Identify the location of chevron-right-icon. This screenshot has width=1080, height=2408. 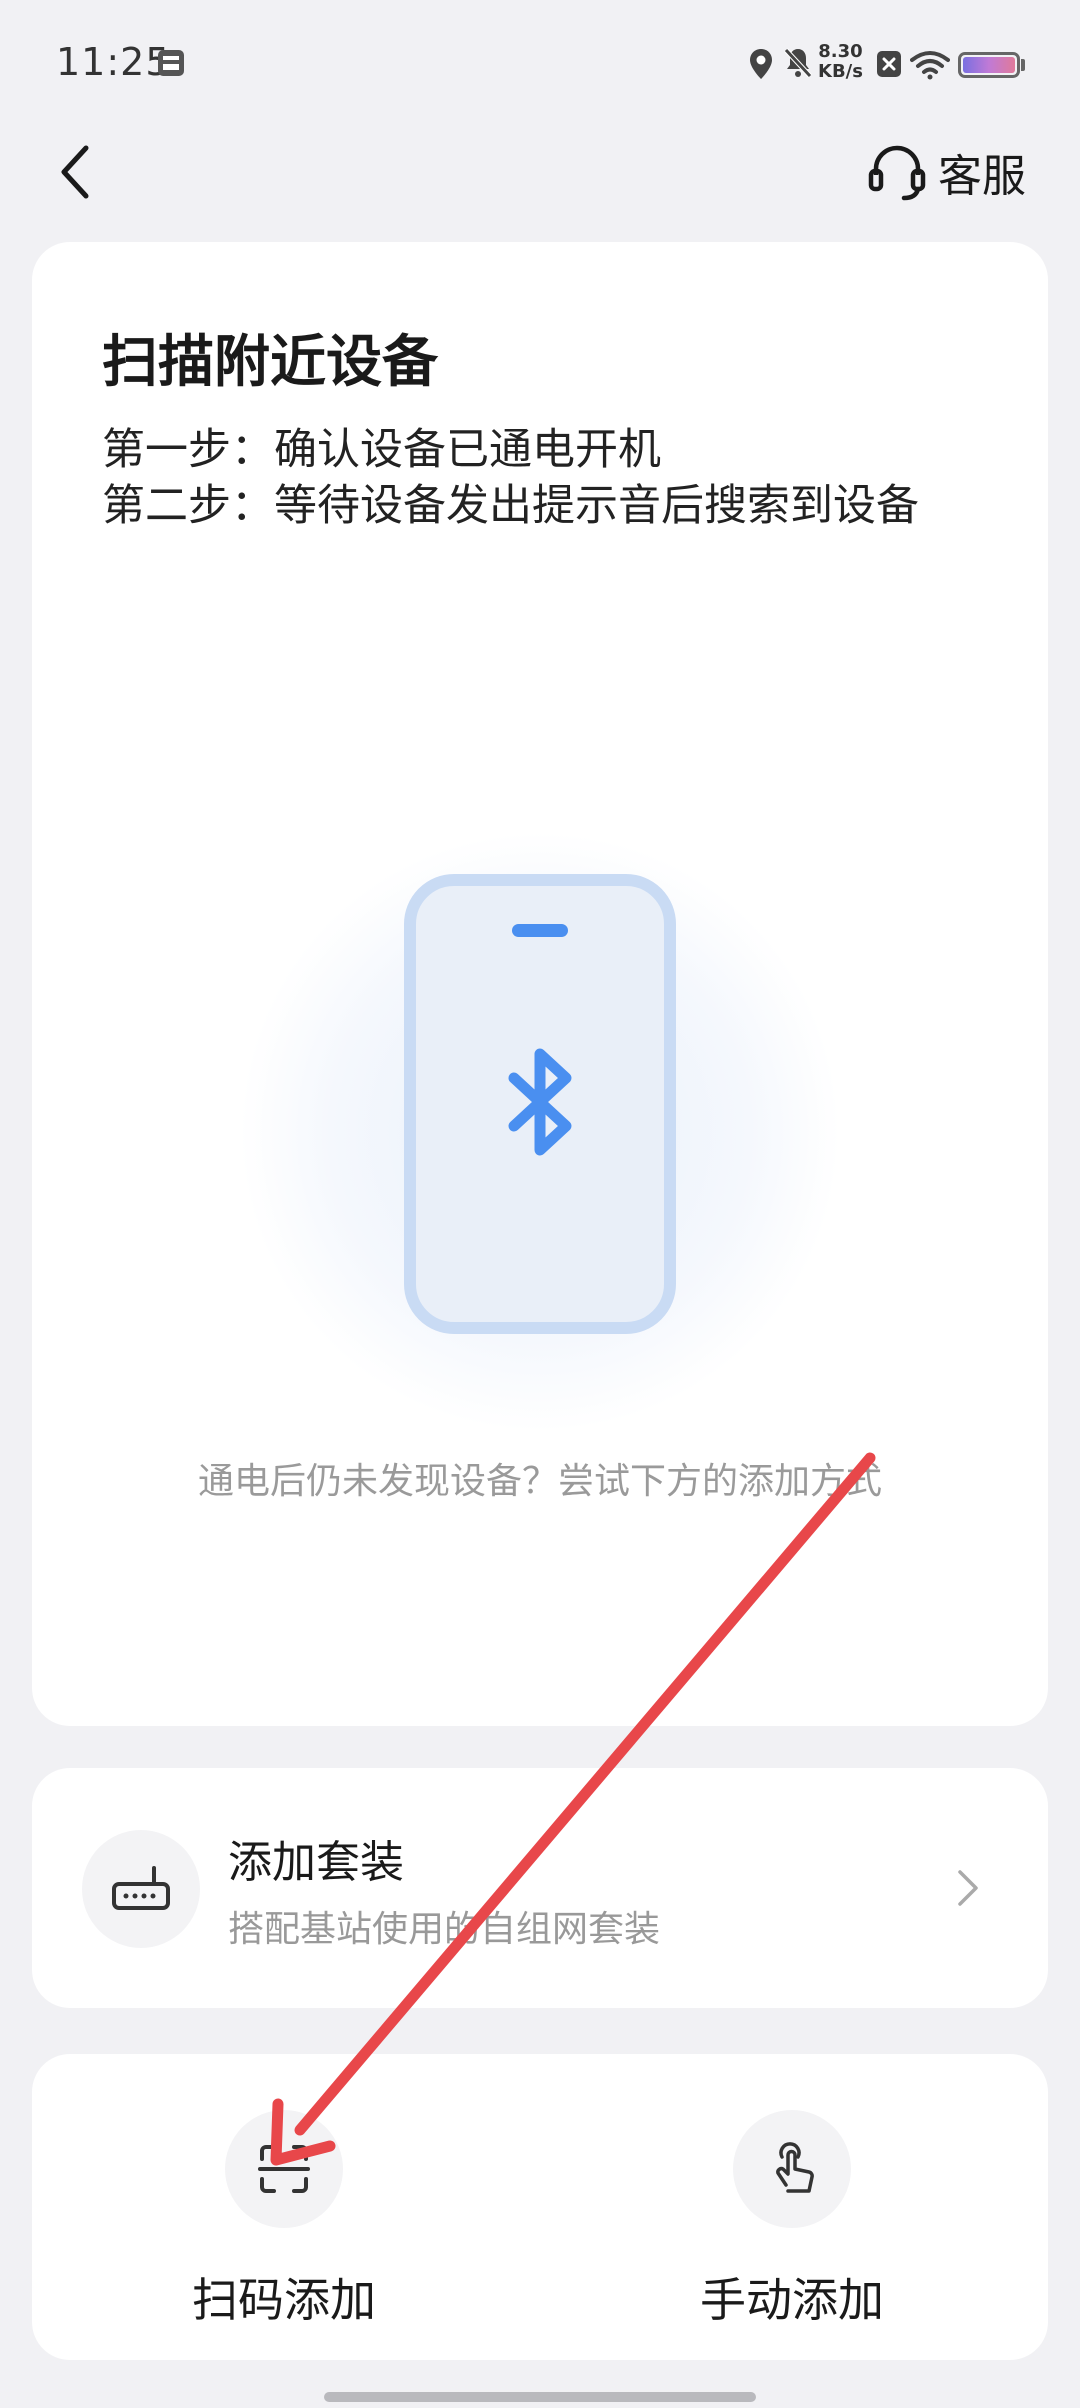
(968, 1888).